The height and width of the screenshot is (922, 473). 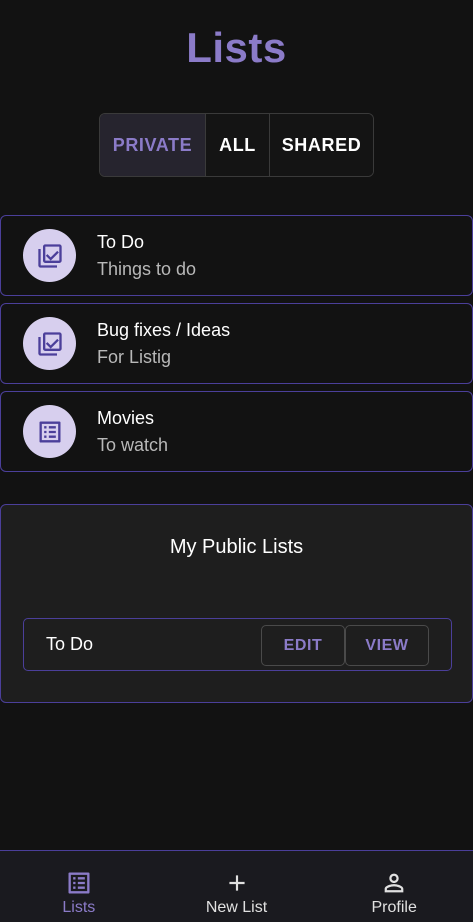 I want to click on list-card-todo: To Do Things to do, so click(x=236, y=255).